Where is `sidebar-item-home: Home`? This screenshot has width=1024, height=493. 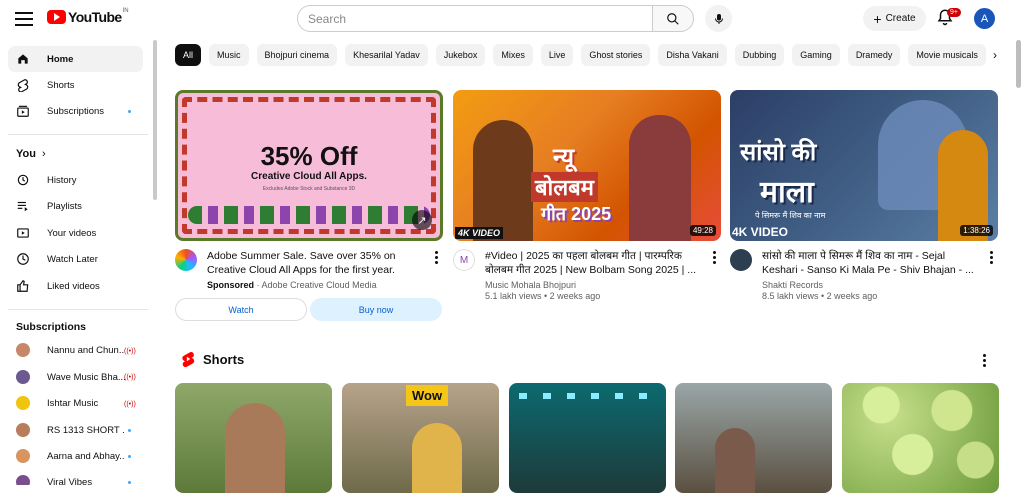
sidebar-item-home: Home is located at coordinates (75, 59).